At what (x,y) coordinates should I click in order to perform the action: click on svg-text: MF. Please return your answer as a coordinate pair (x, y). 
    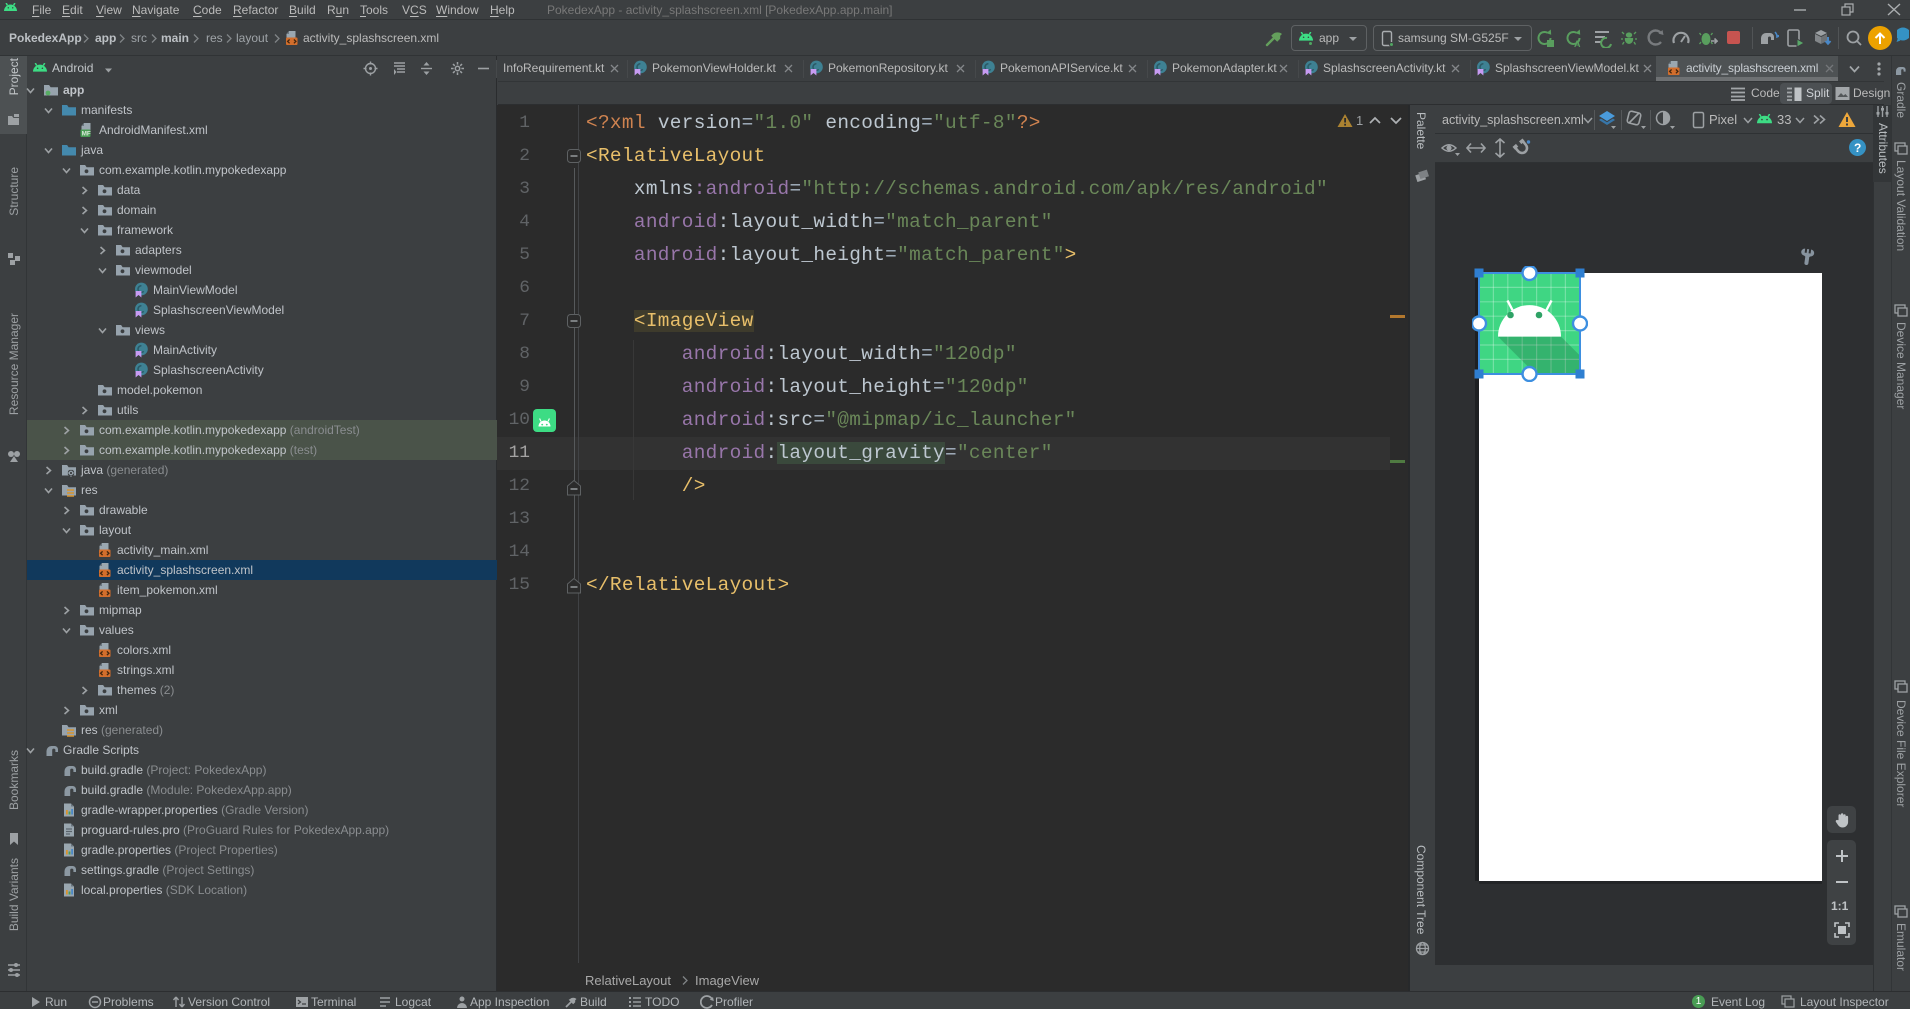
    Looking at the image, I should click on (86, 134).